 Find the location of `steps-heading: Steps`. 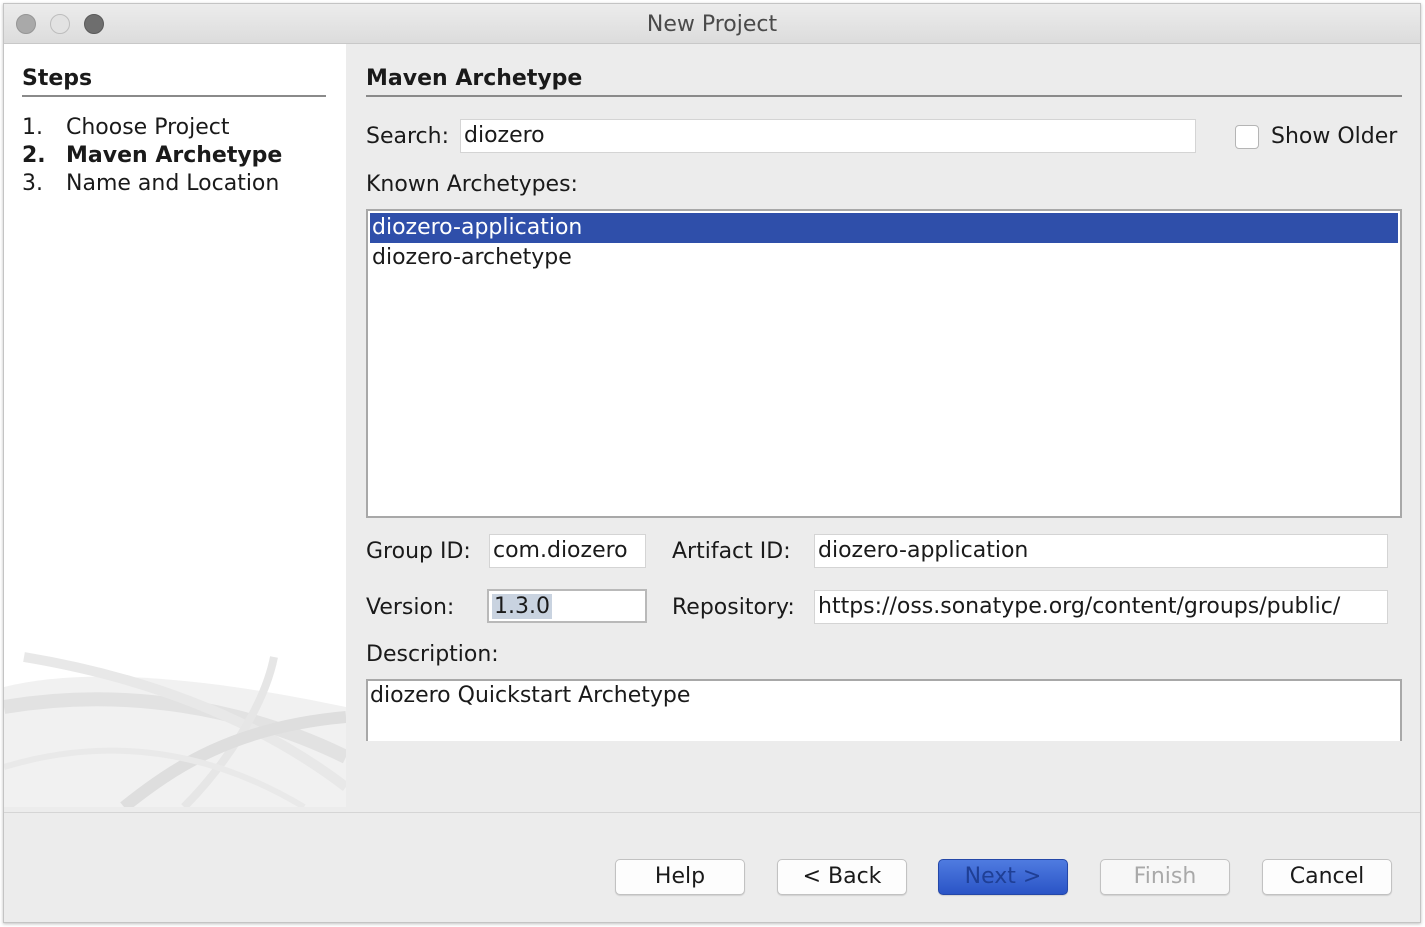

steps-heading: Steps is located at coordinates (174, 81).